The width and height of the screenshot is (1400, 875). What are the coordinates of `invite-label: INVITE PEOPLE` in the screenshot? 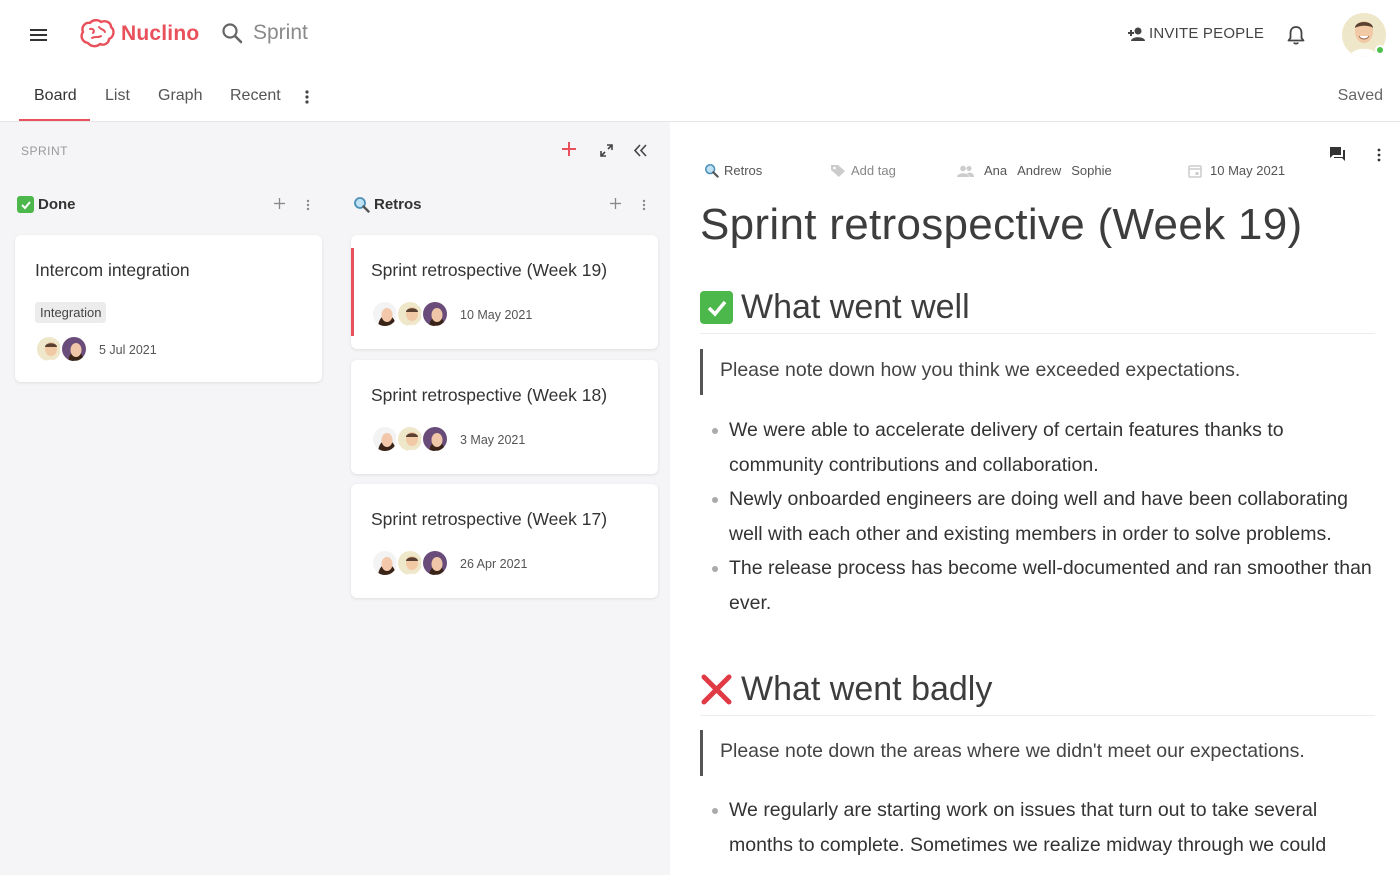 It's located at (1207, 33).